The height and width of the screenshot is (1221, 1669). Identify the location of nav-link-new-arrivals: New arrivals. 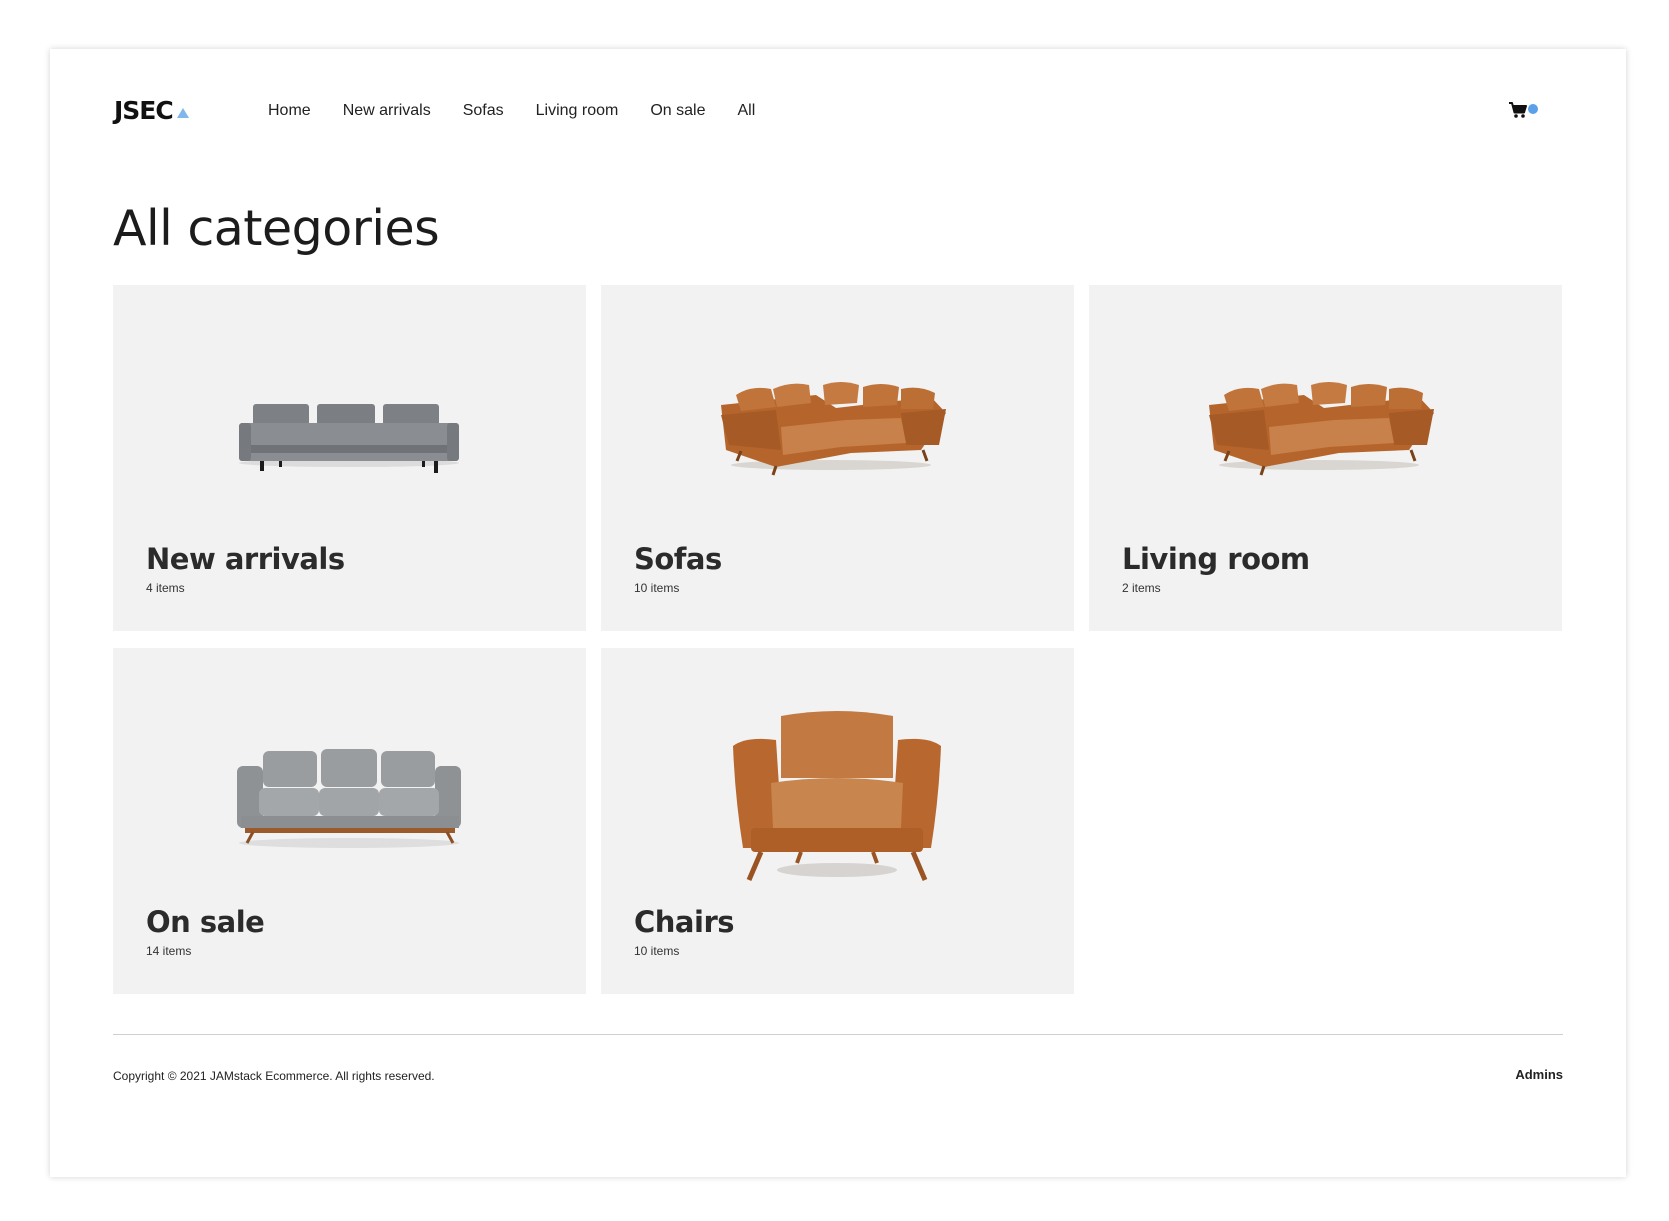
(387, 111).